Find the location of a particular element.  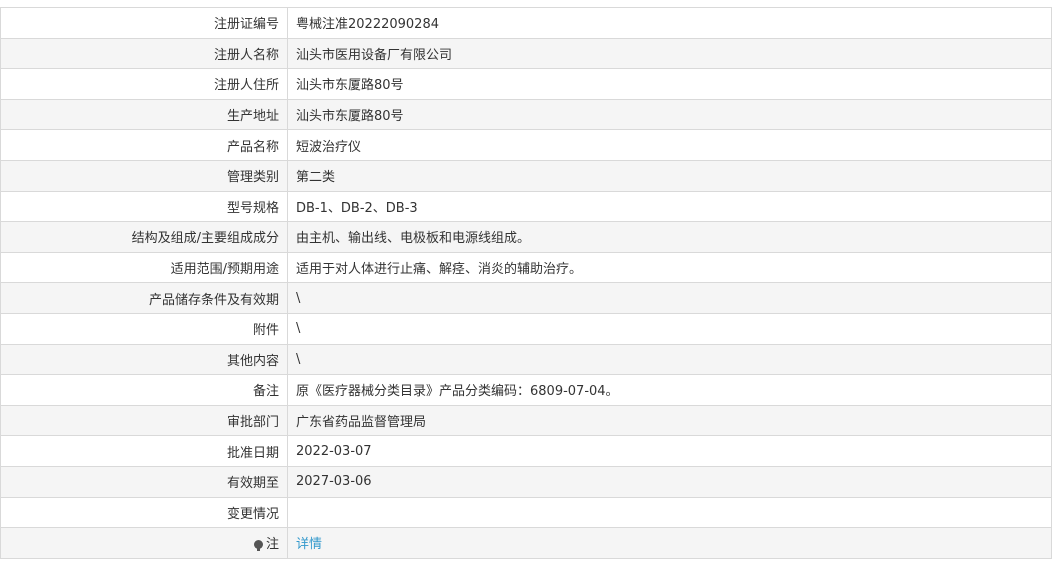

table-row: 管理类别 第二类 is located at coordinates (526, 175).